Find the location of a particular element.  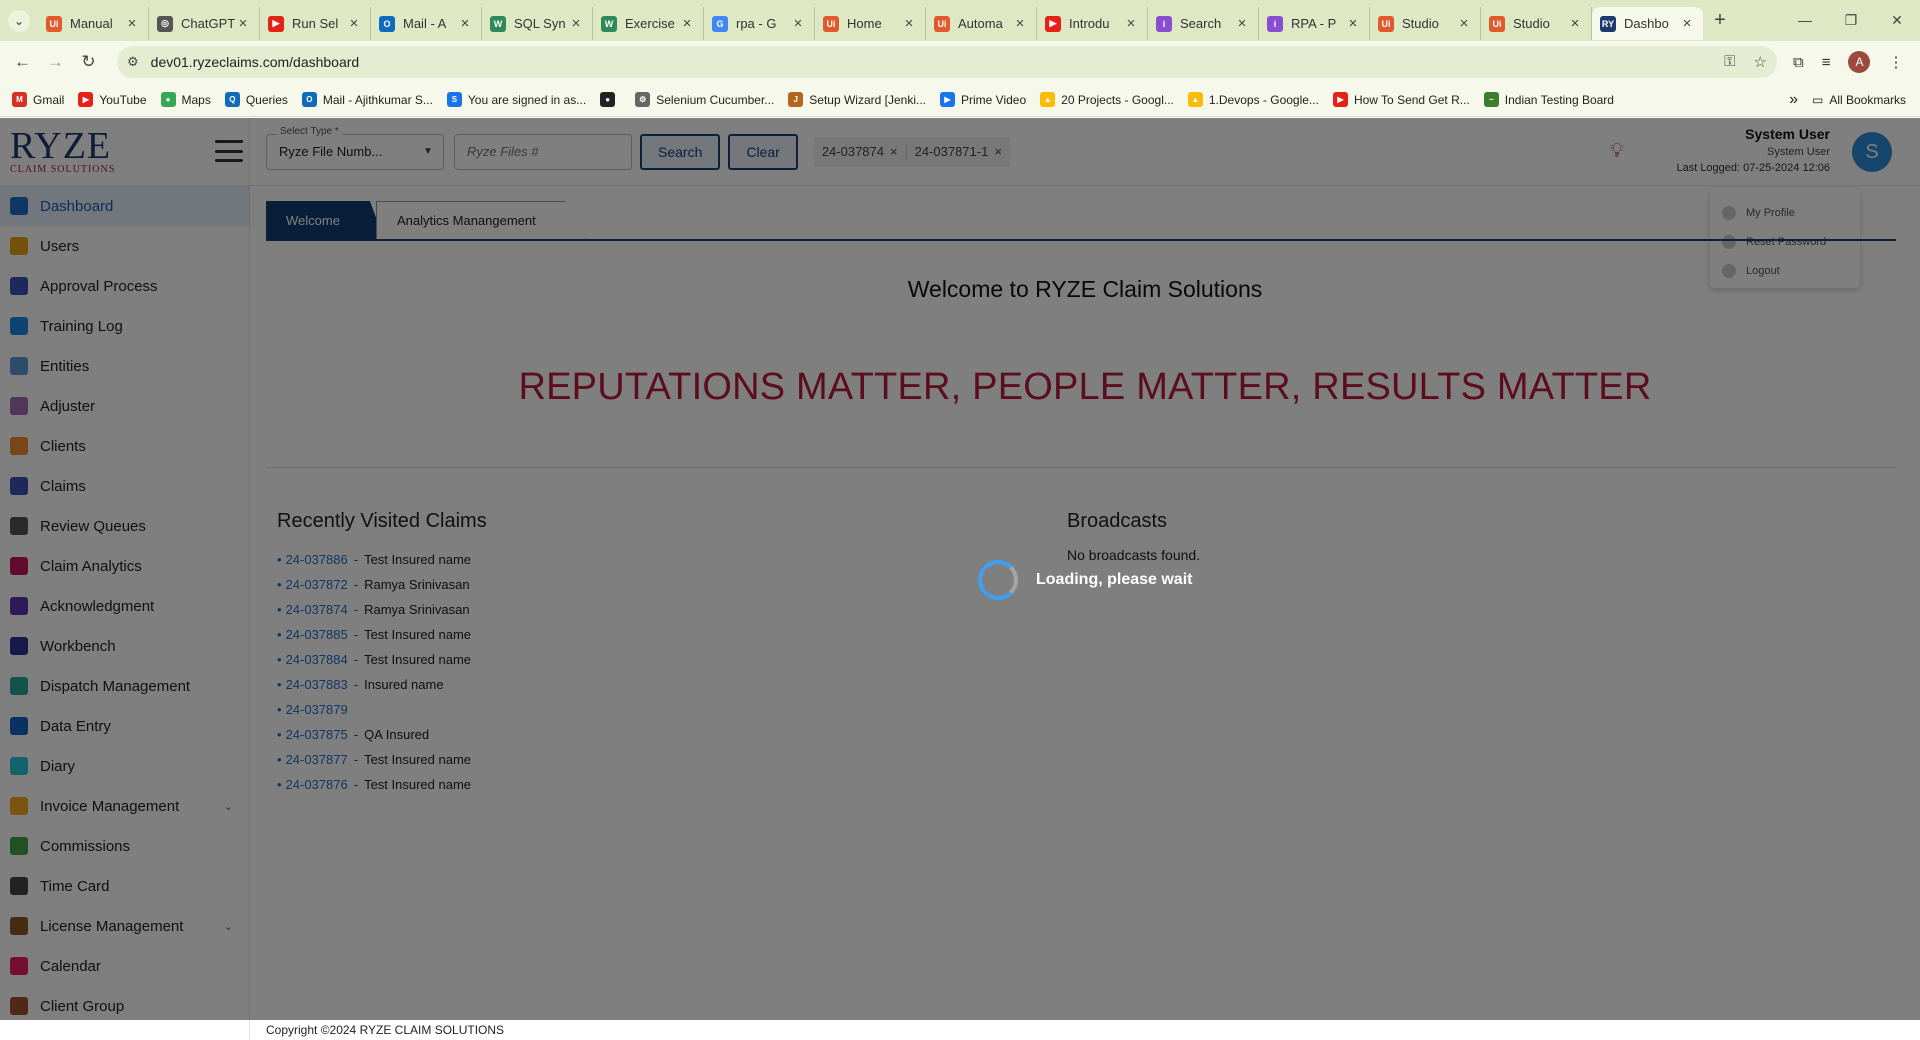

browser-tab: ▶ Introdu × is located at coordinates (1092, 23).